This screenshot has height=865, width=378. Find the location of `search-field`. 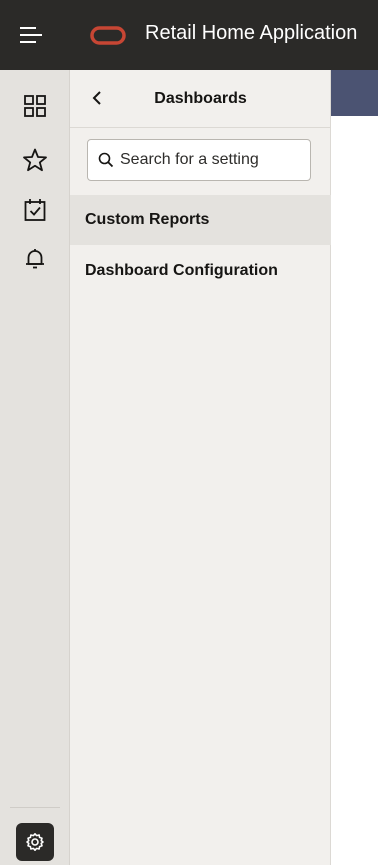

search-field is located at coordinates (199, 160).